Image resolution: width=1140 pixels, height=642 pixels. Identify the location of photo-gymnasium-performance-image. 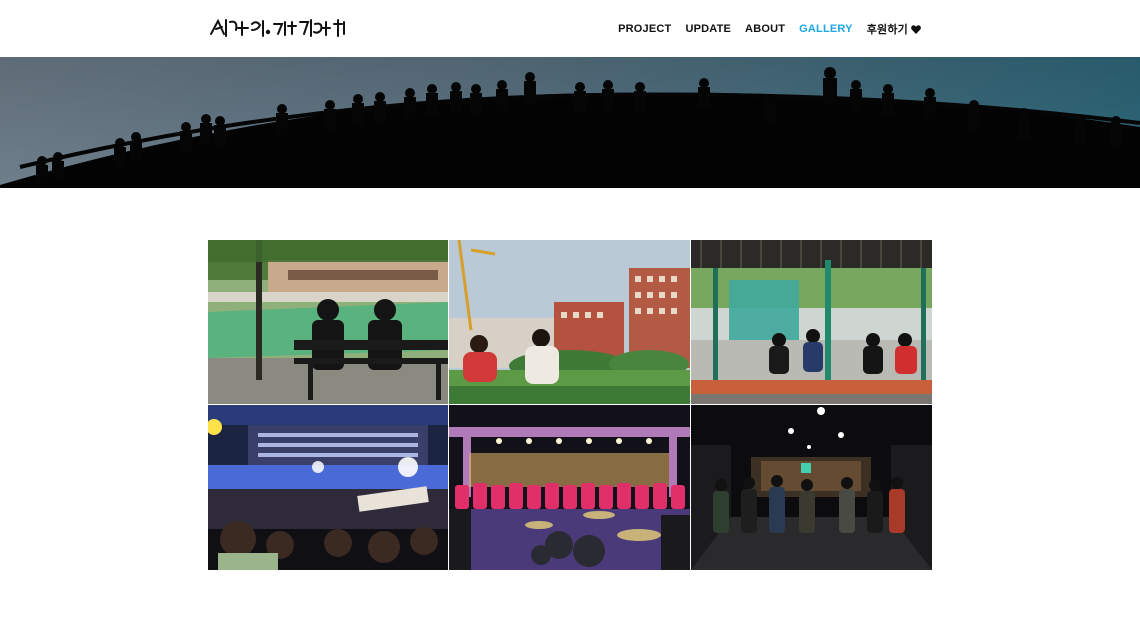
(328, 487).